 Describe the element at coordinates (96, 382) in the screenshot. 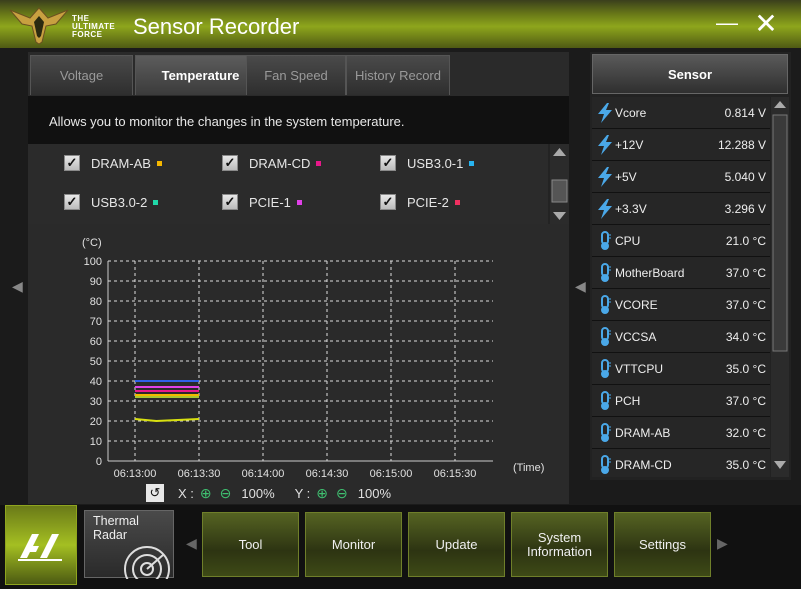

I see `y-tick-label: 40` at that location.